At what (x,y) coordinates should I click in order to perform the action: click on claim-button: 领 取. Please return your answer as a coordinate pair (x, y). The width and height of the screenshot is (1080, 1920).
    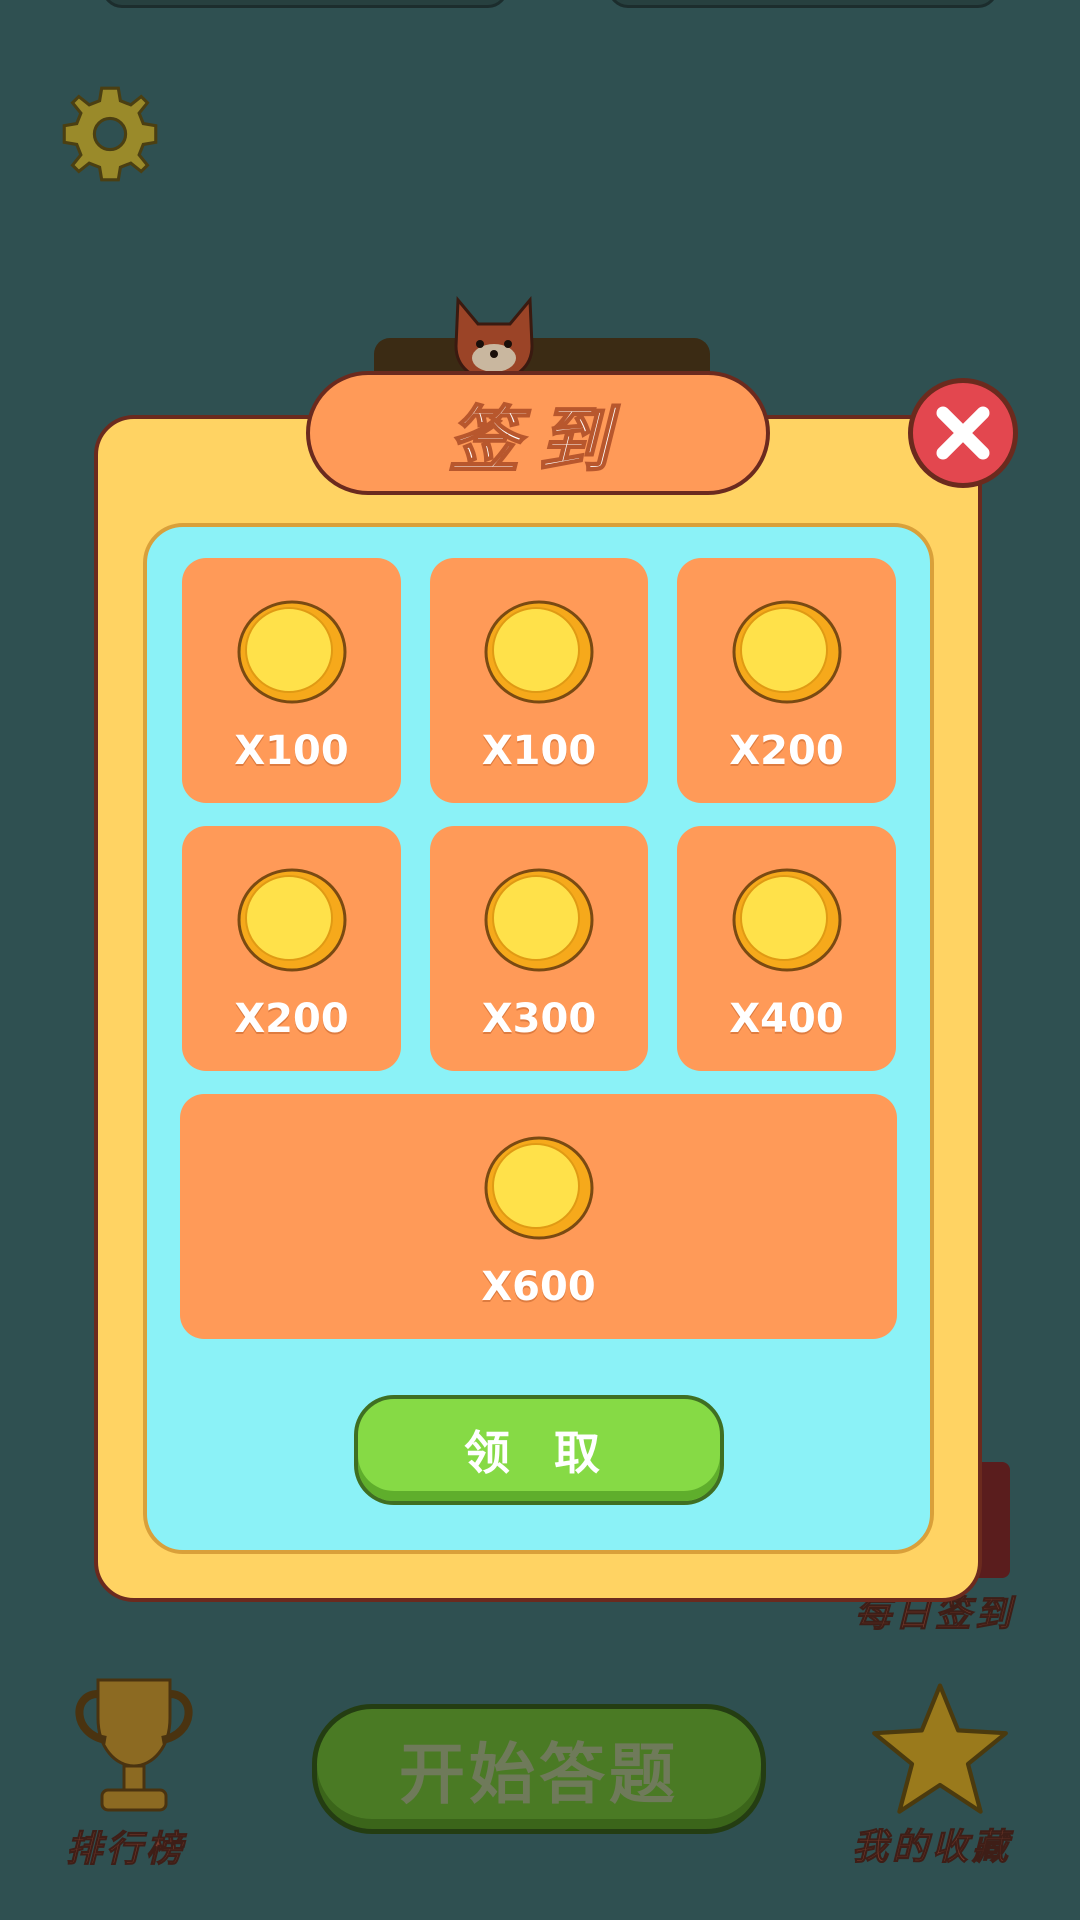
    Looking at the image, I should click on (539, 1450).